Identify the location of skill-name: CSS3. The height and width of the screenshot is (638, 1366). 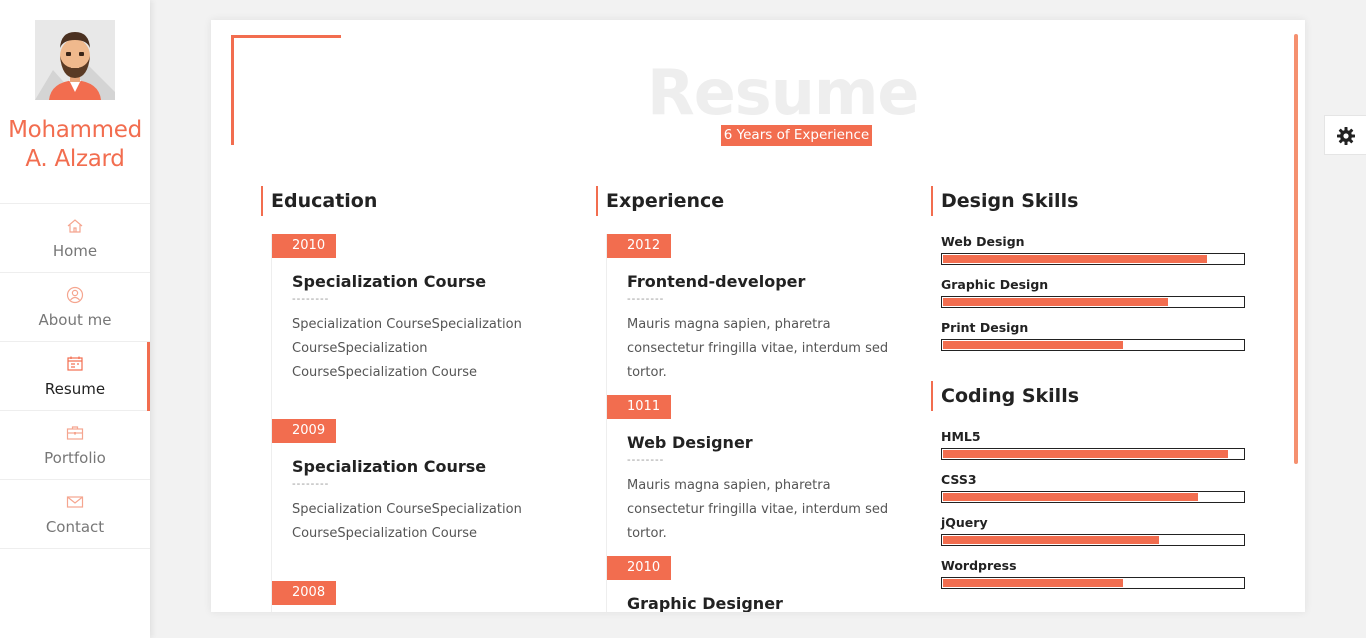
(959, 479).